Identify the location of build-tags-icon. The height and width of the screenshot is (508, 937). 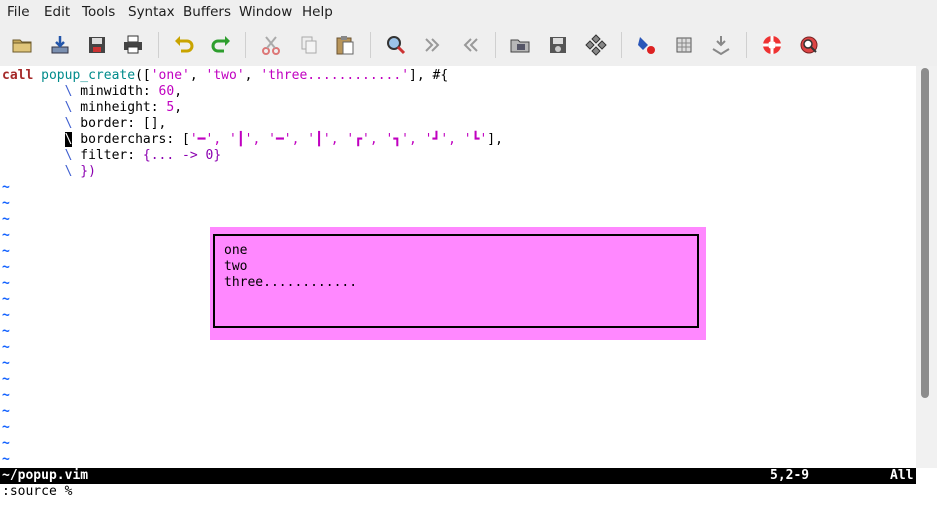
(684, 45).